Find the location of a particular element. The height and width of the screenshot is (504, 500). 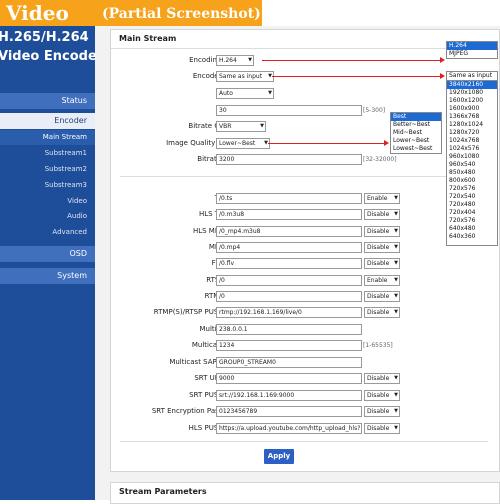

dropdown-option: 960x540 is located at coordinates (472, 165).